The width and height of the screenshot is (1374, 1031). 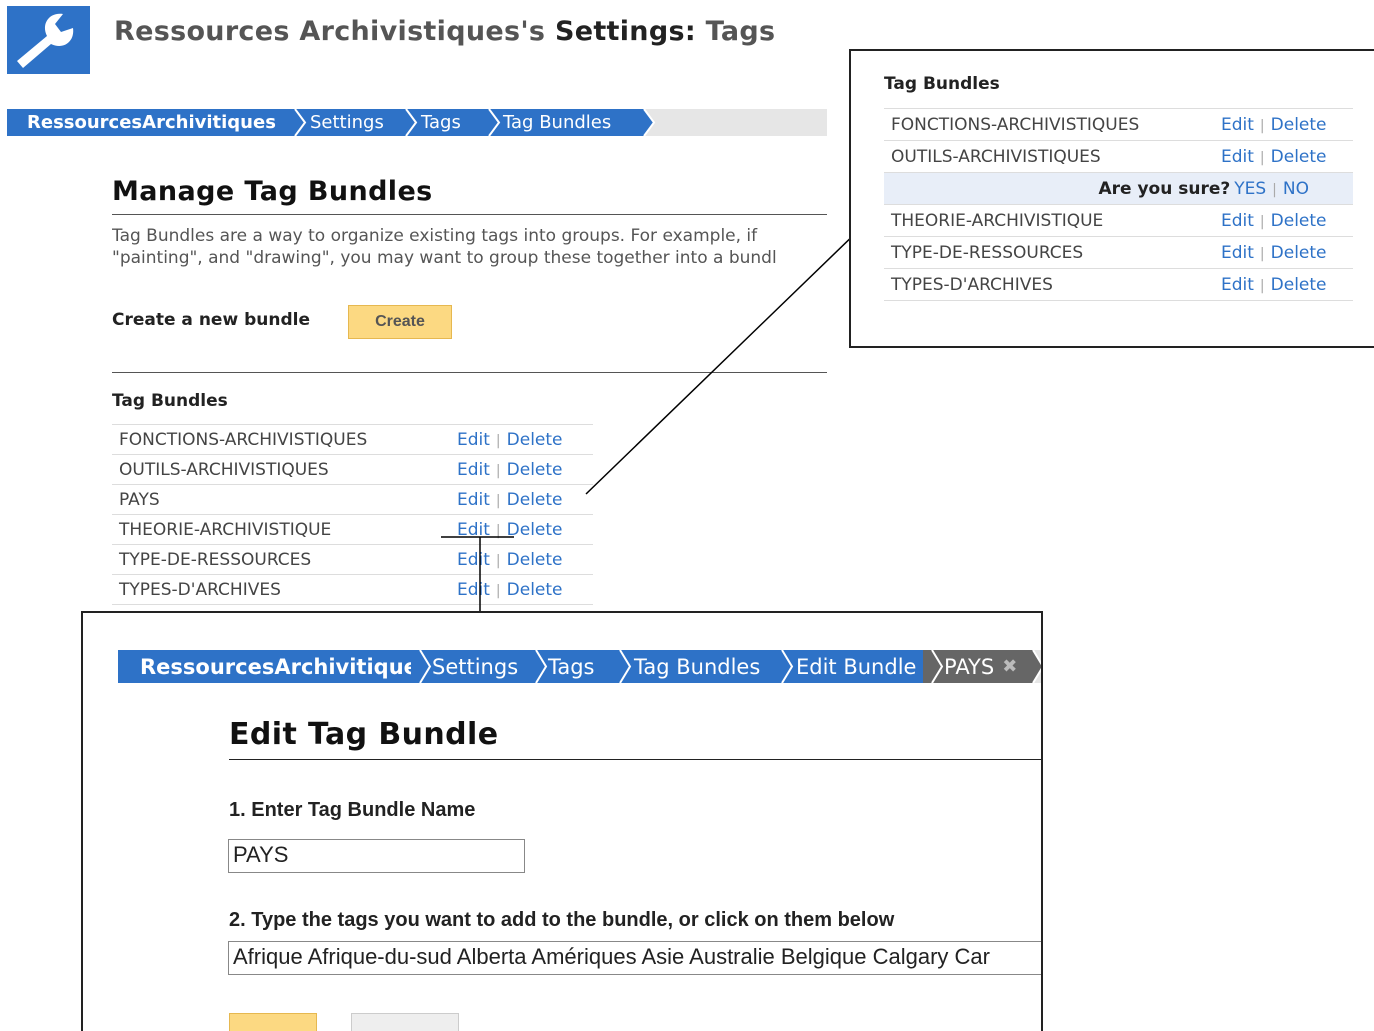 What do you see at coordinates (170, 401) in the screenshot?
I see `bundles-heading: Tag Bundles` at bounding box center [170, 401].